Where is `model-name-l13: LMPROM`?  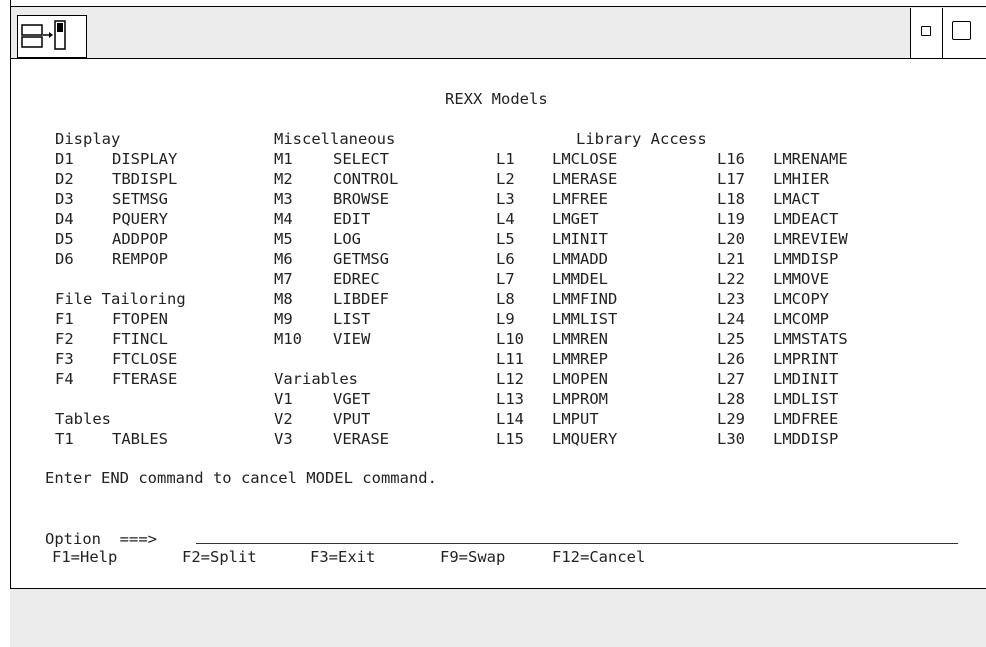 model-name-l13: LMPROM is located at coordinates (580, 399).